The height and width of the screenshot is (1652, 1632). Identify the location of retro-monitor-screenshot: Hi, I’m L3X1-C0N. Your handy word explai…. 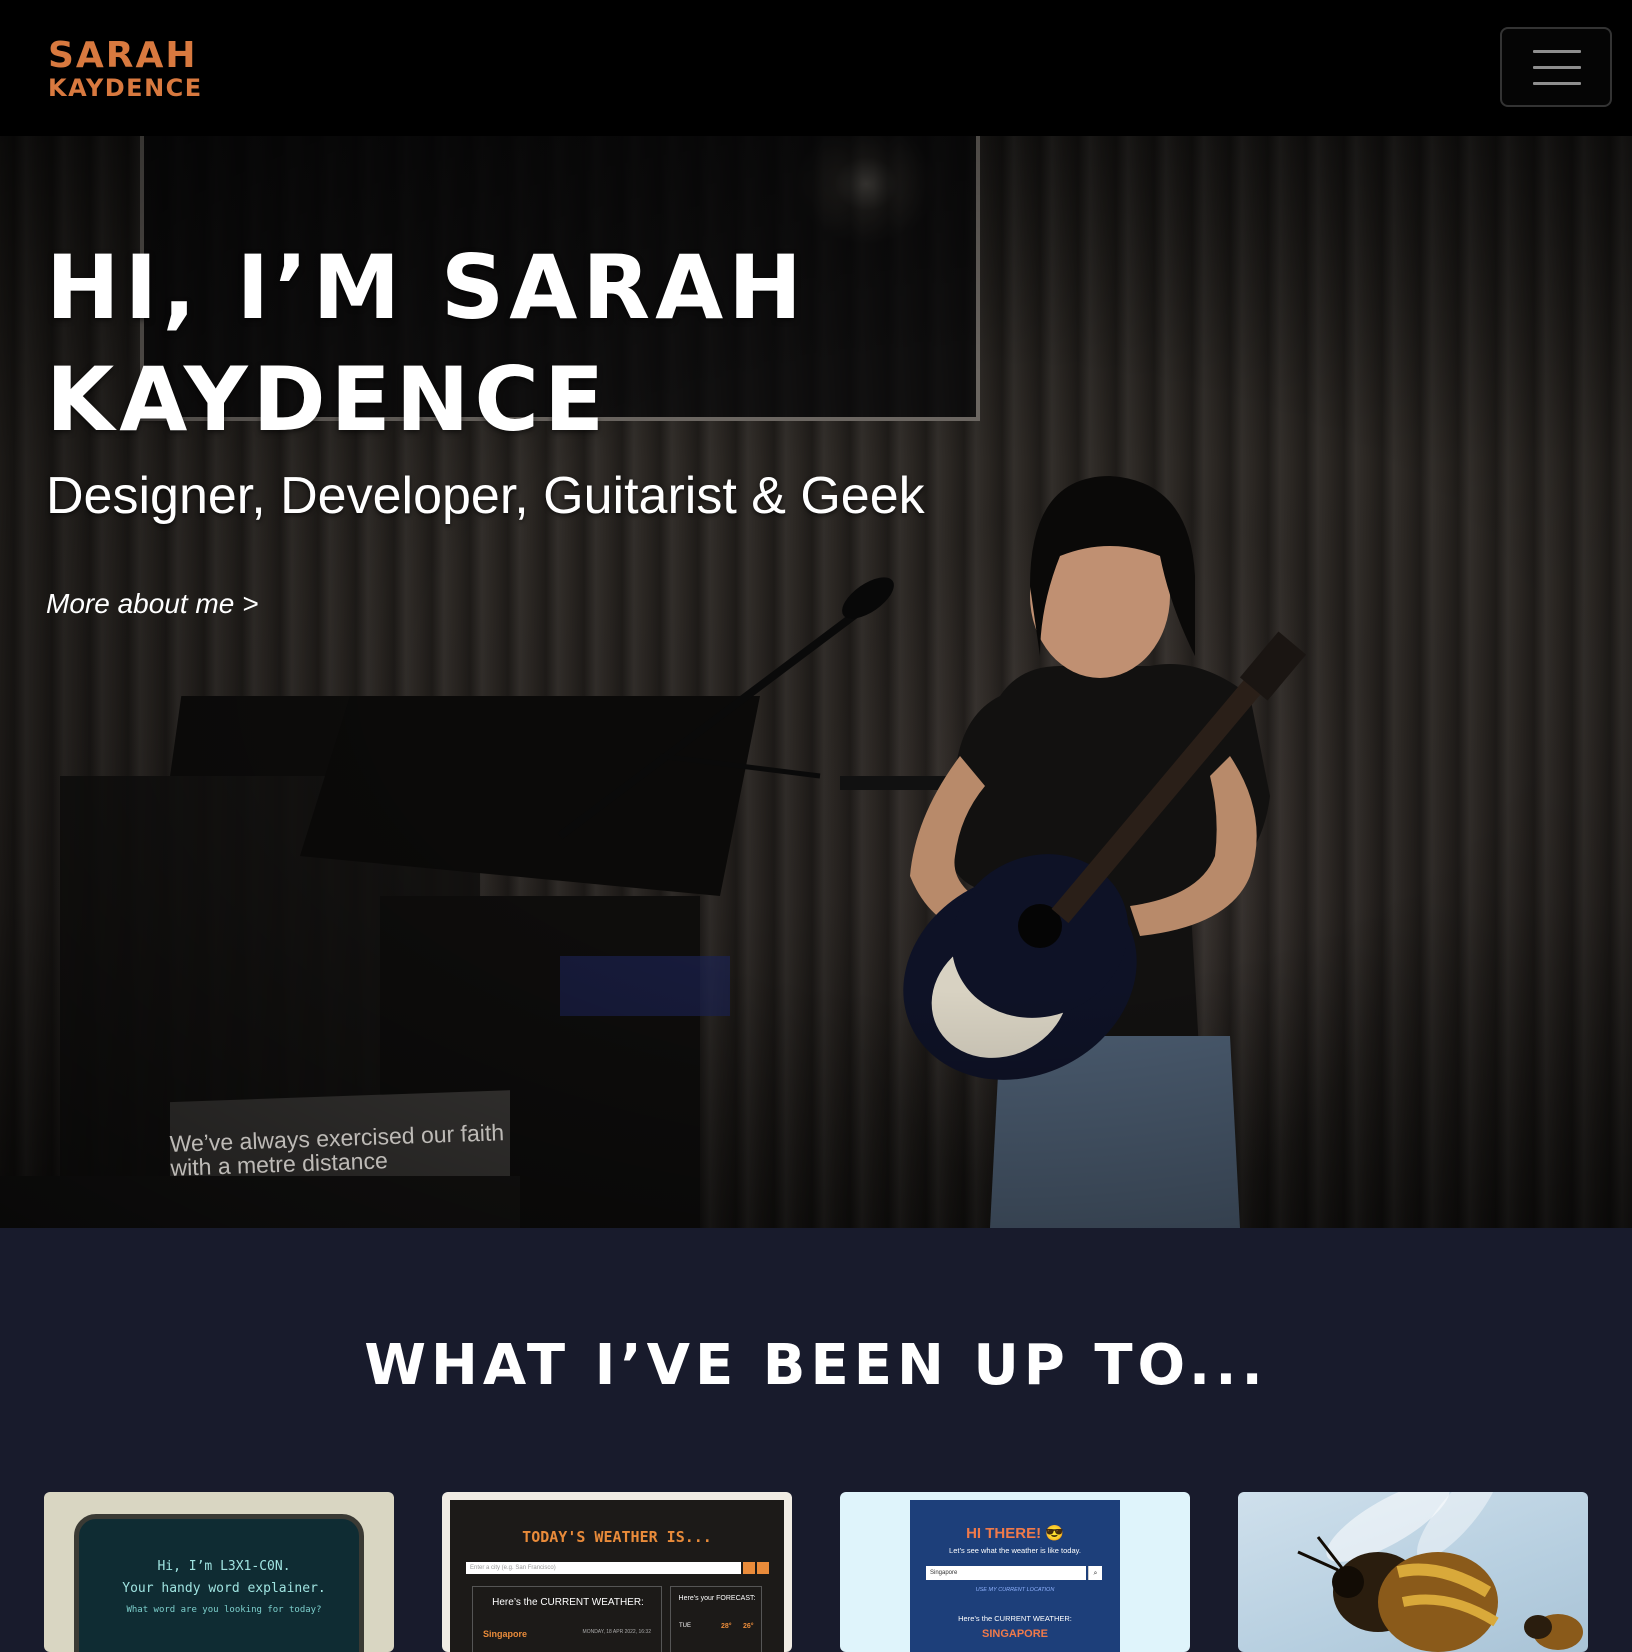
(219, 1583).